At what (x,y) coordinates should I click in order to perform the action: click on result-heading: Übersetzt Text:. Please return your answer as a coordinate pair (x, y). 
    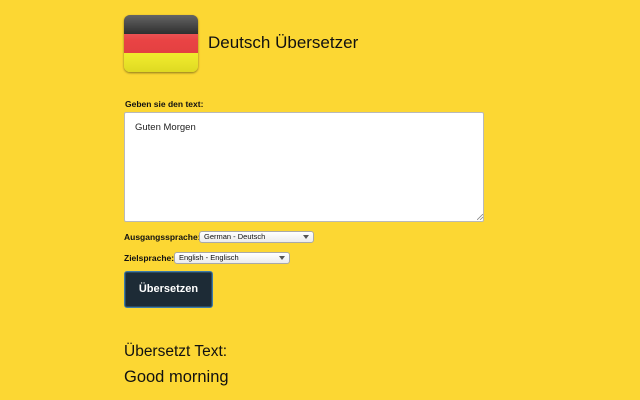
    Looking at the image, I should click on (176, 351).